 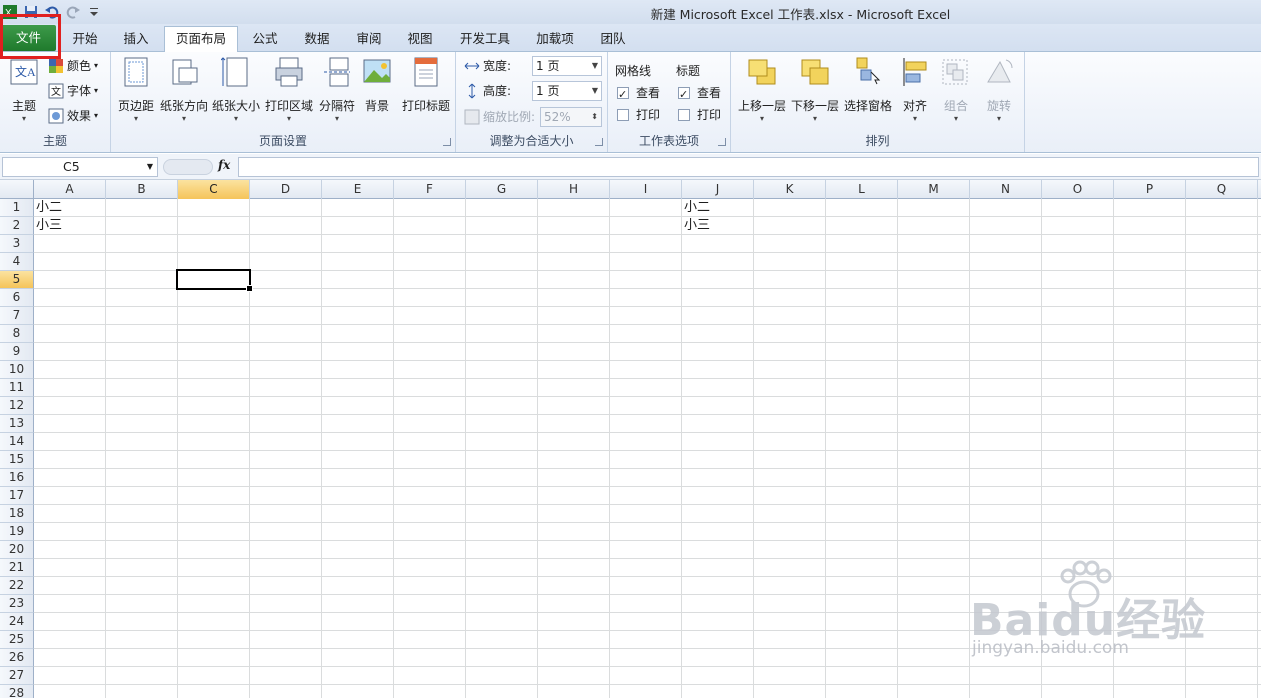 I want to click on width-select: 1 页 ▼, so click(x=567, y=66).